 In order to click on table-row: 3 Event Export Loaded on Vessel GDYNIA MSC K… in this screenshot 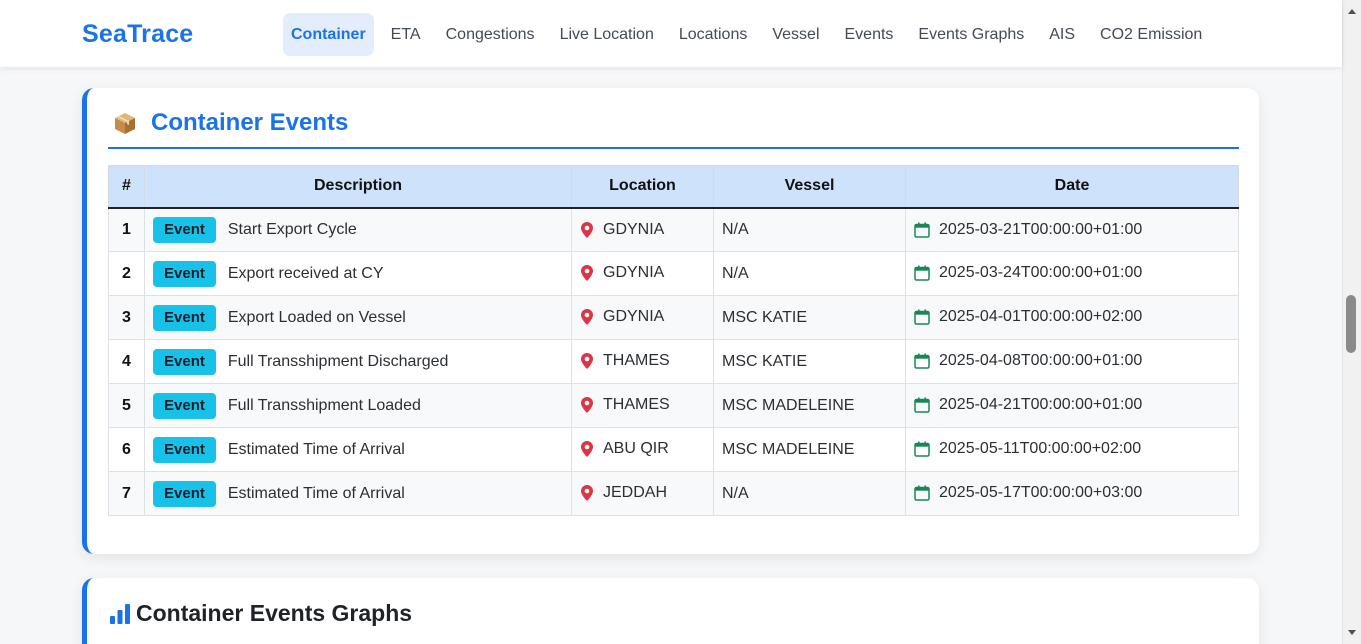, I will do `click(673, 317)`.